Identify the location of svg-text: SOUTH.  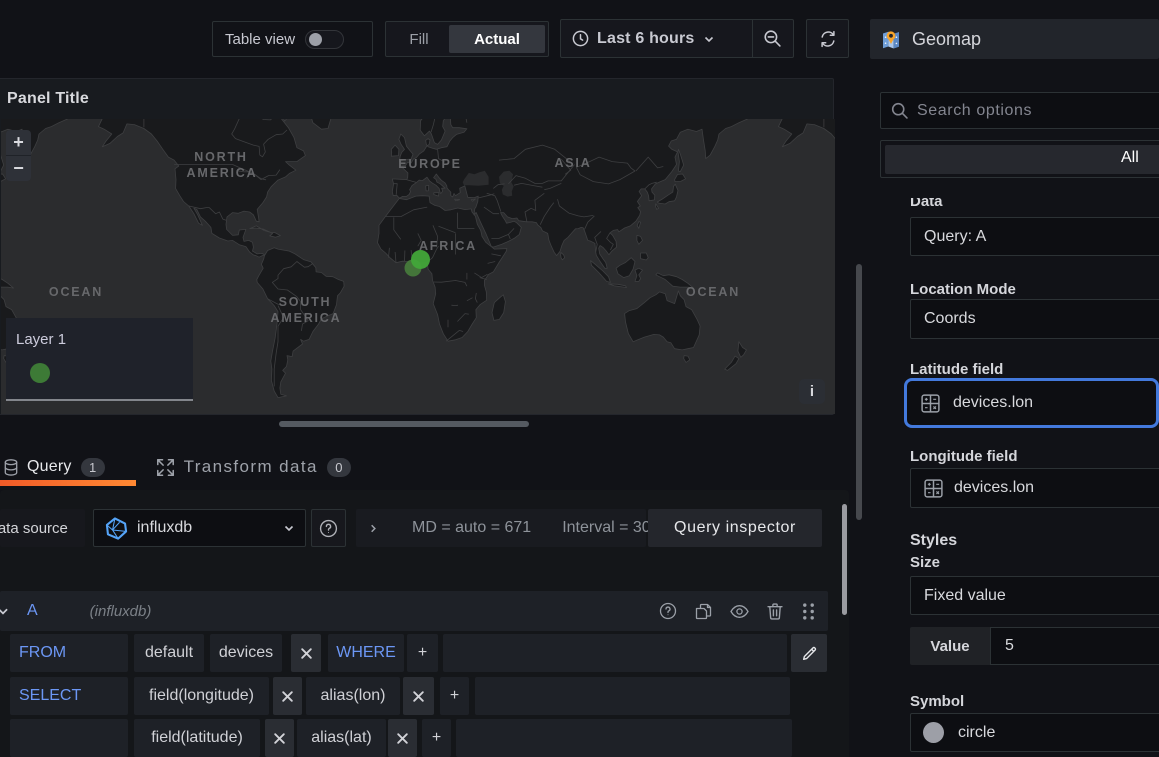
(305, 302).